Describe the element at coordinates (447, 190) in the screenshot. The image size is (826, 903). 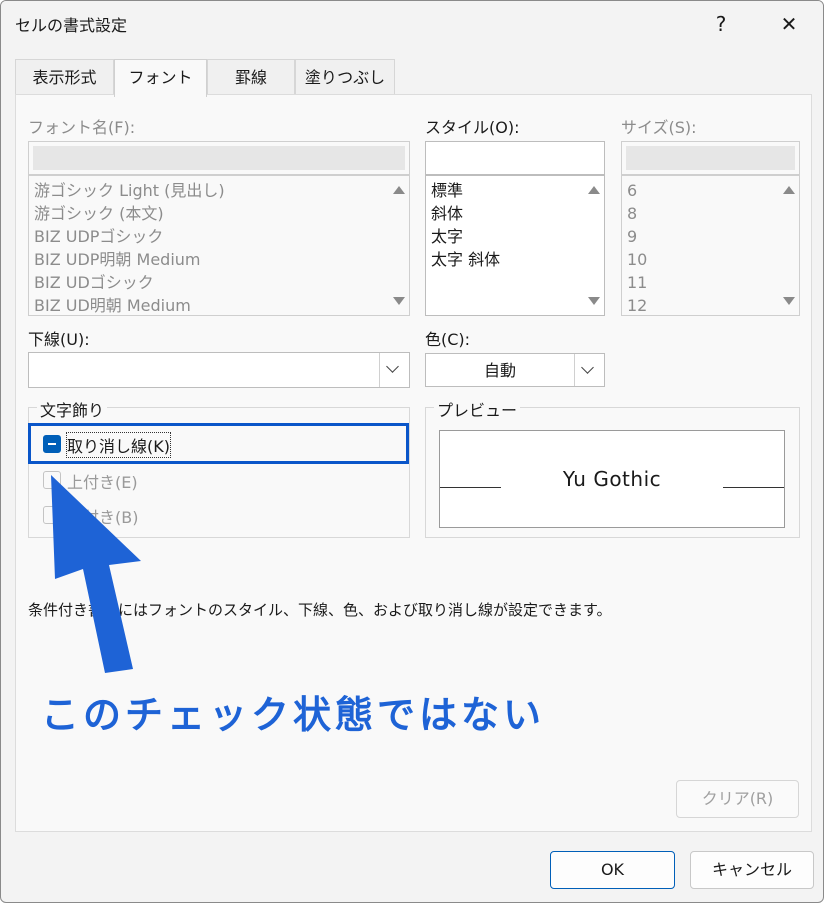
I see `list-item: 標準` at that location.